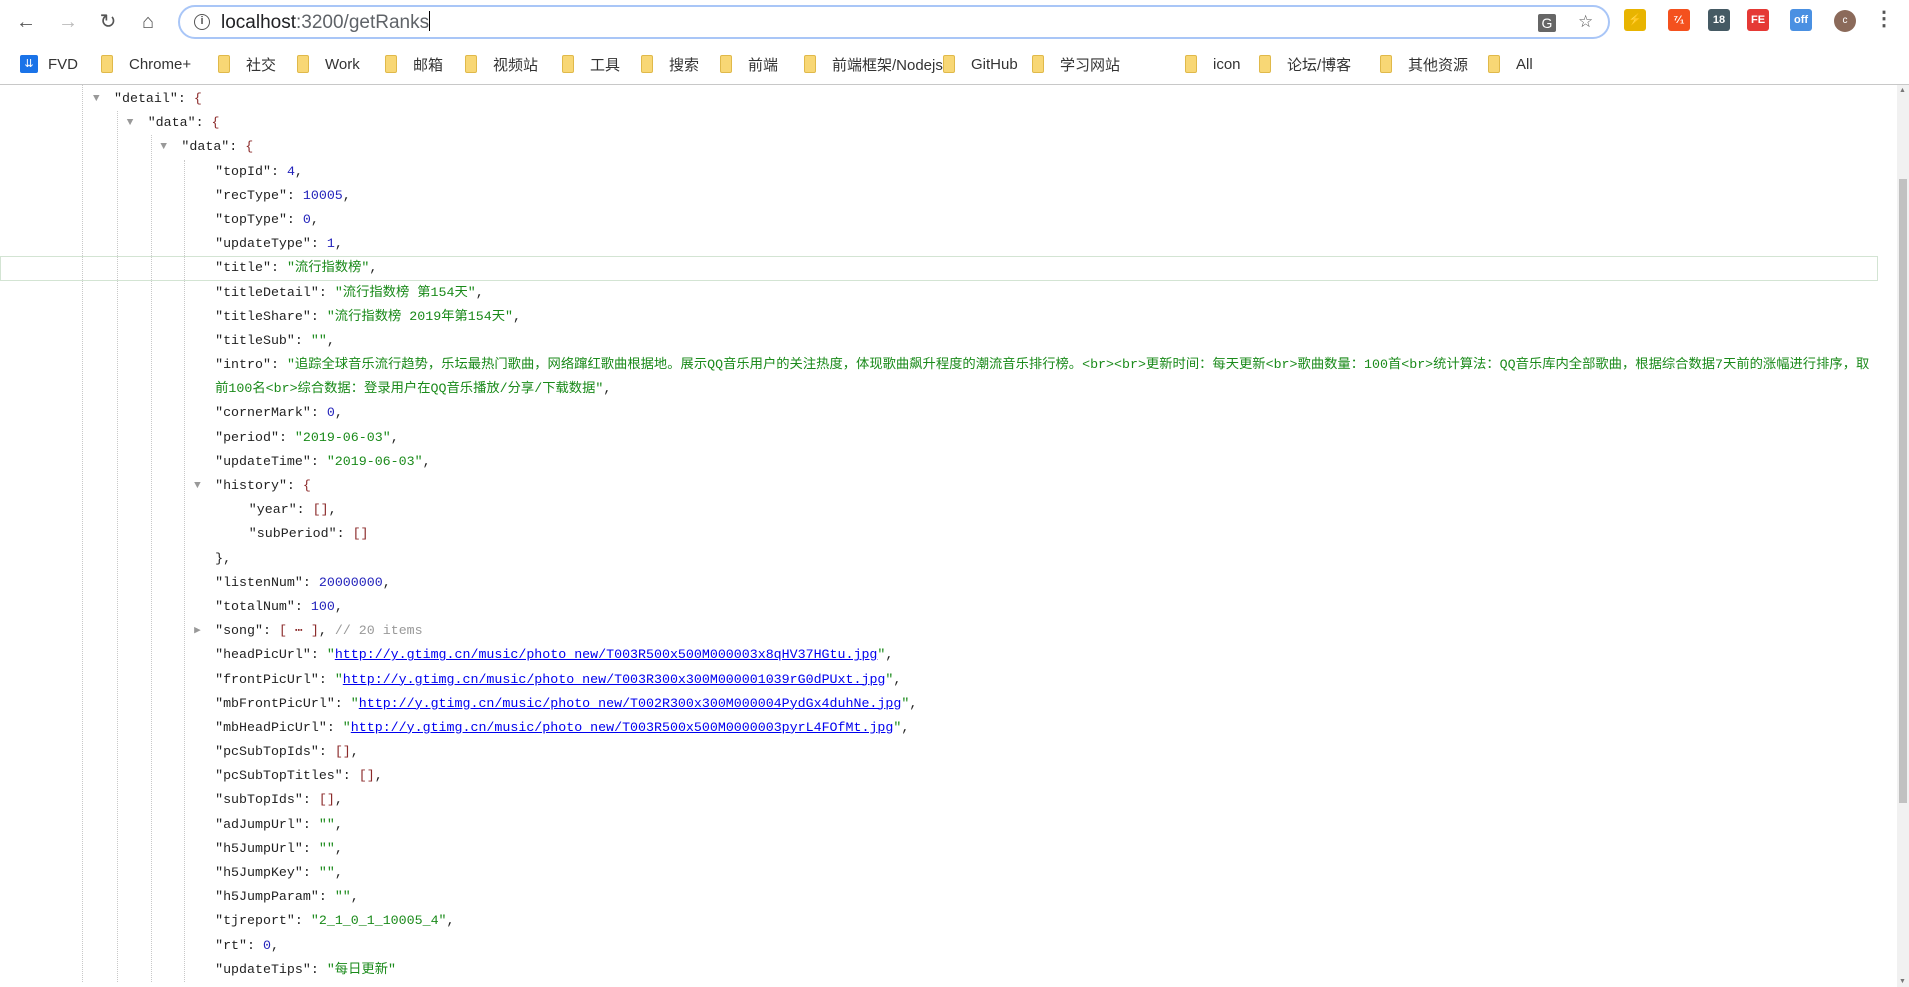 The height and width of the screenshot is (987, 1909). What do you see at coordinates (939, 897) in the screenshot?
I see `json-line: "h5JumpParam": "",` at bounding box center [939, 897].